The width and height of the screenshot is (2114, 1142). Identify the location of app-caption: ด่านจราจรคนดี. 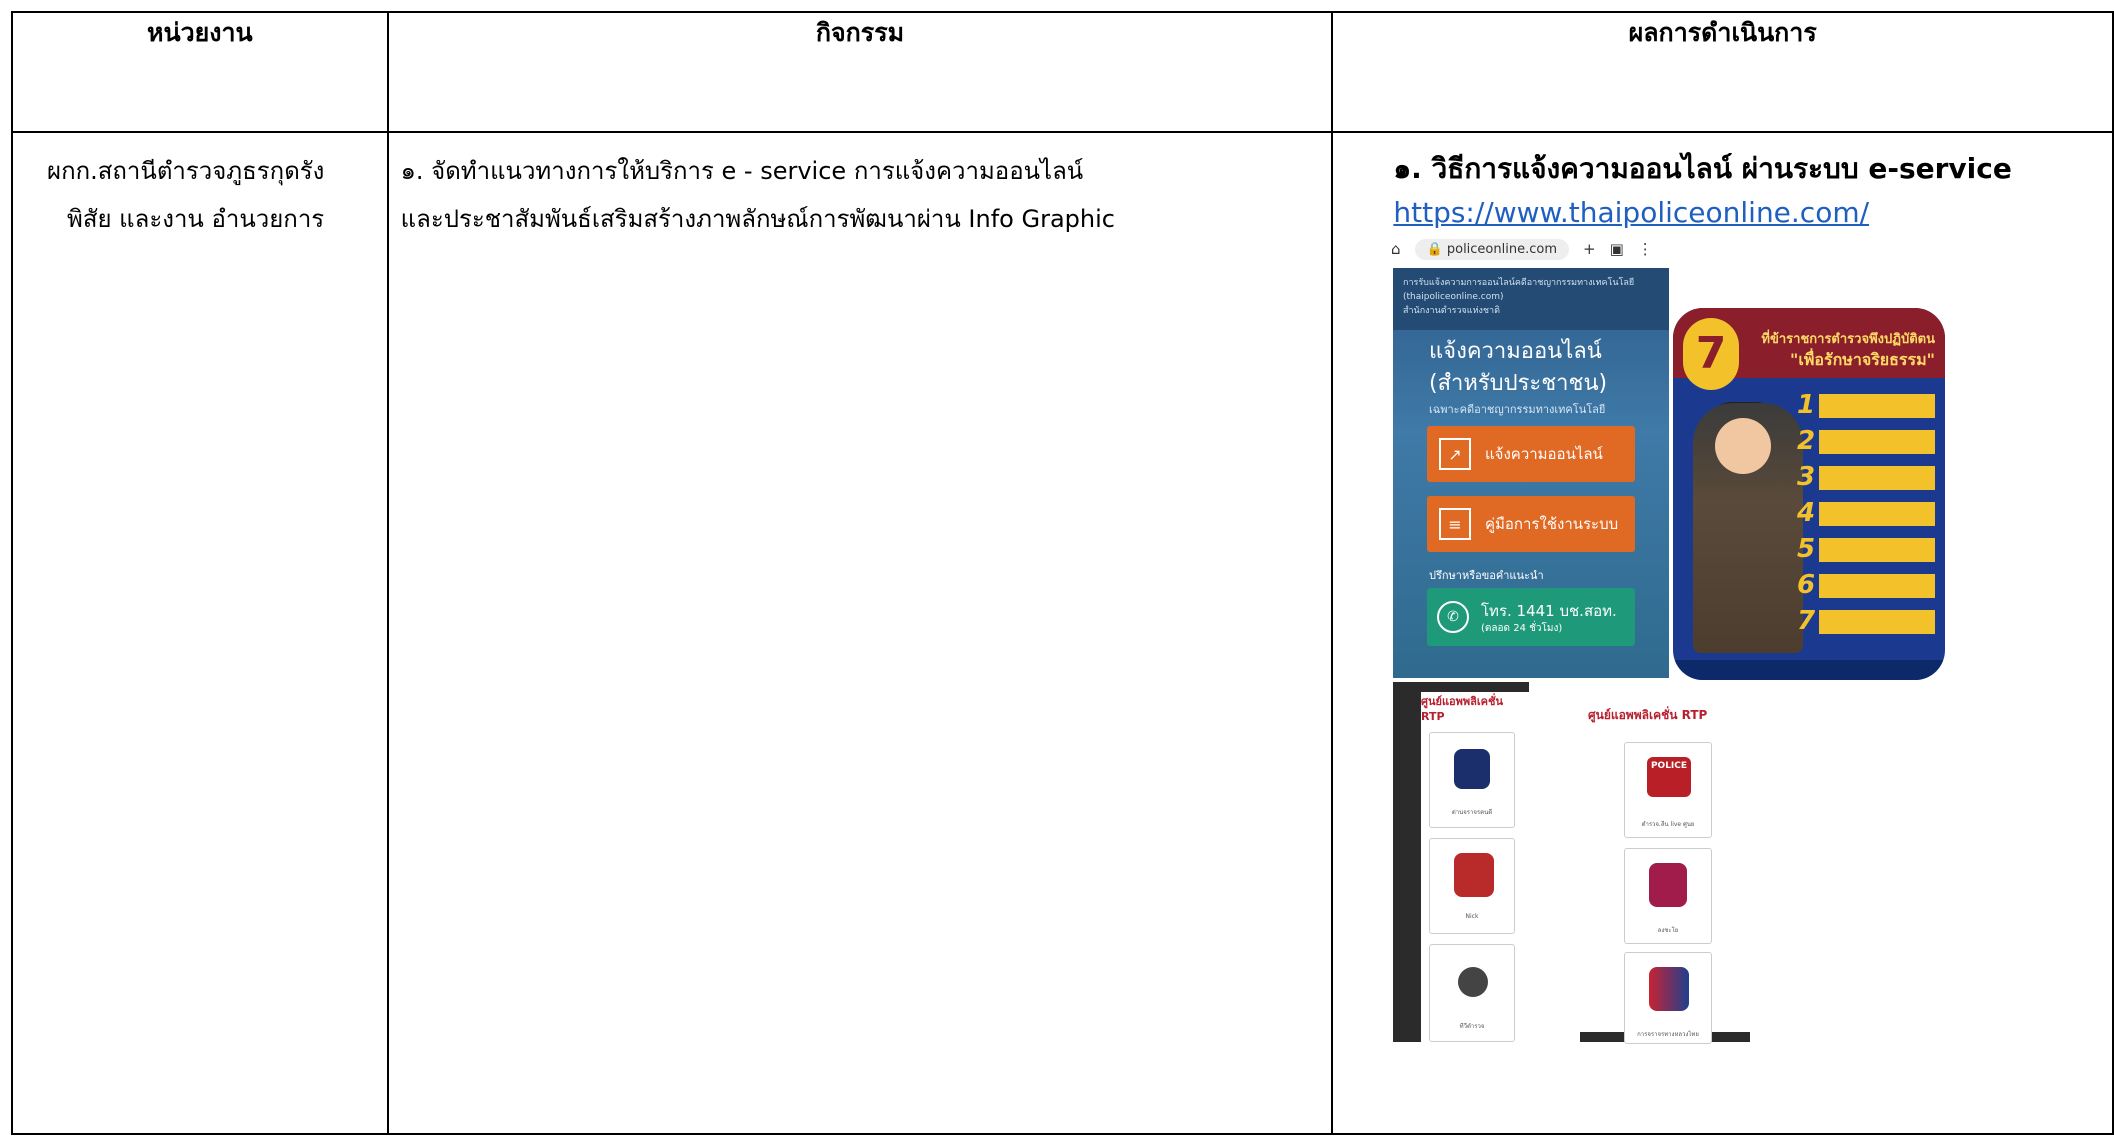
(1472, 812).